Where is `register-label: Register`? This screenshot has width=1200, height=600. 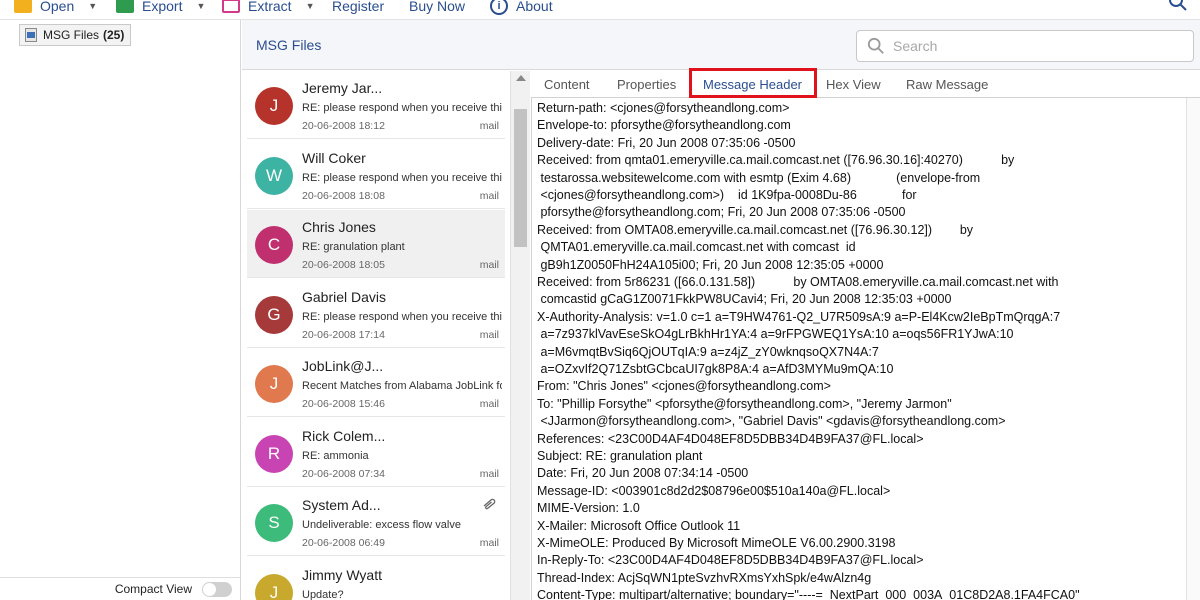 register-label: Register is located at coordinates (358, 7).